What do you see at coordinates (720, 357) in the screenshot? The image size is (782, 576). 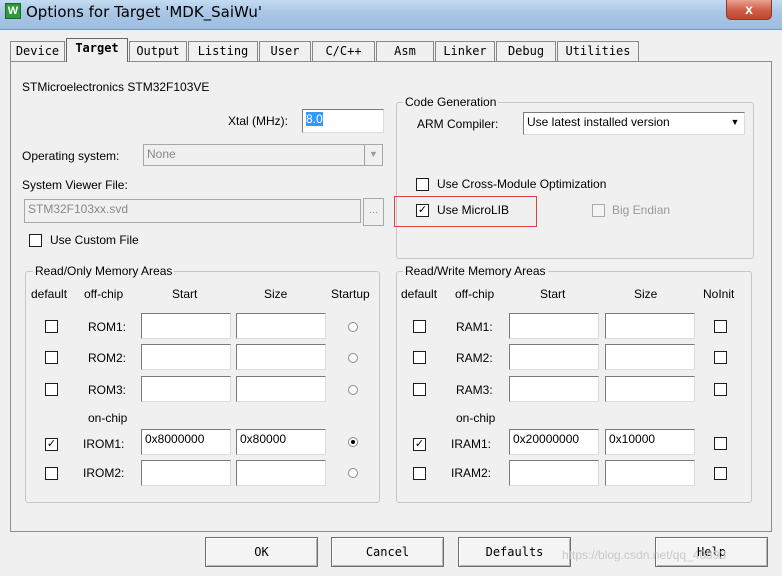 I see `ram2-noinit-checkbox` at bounding box center [720, 357].